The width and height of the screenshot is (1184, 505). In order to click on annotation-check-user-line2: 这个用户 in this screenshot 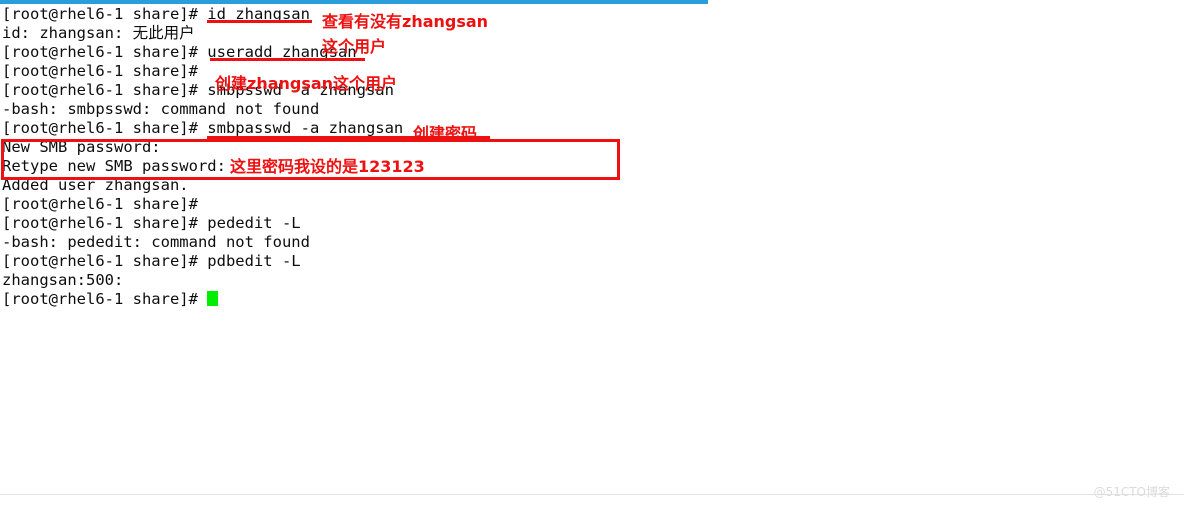, I will do `click(354, 46)`.